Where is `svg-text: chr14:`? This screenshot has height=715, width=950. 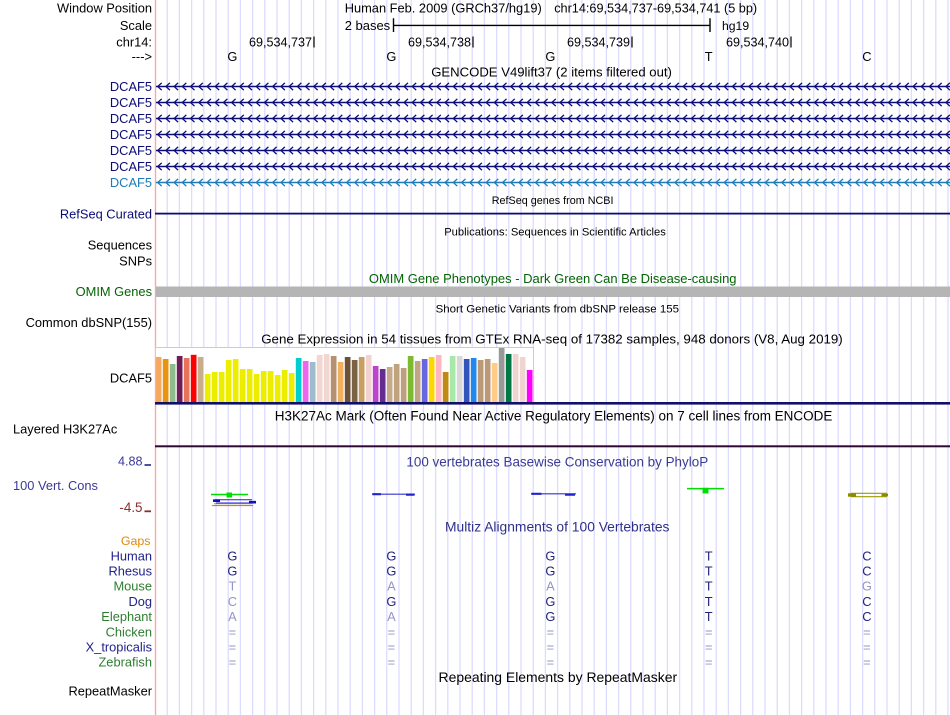
svg-text: chr14: is located at coordinates (134, 42).